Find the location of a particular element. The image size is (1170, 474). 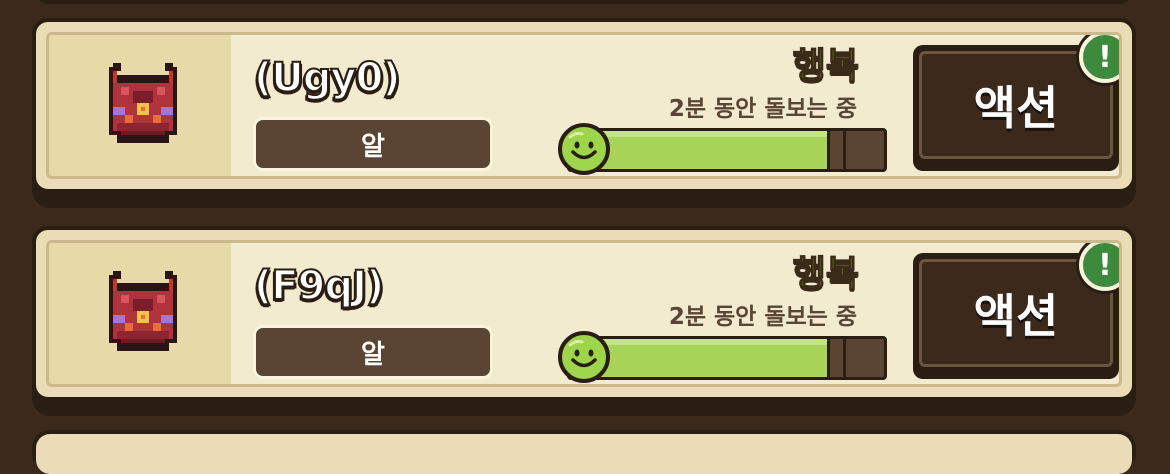

top-card-edge is located at coordinates (584, 2).